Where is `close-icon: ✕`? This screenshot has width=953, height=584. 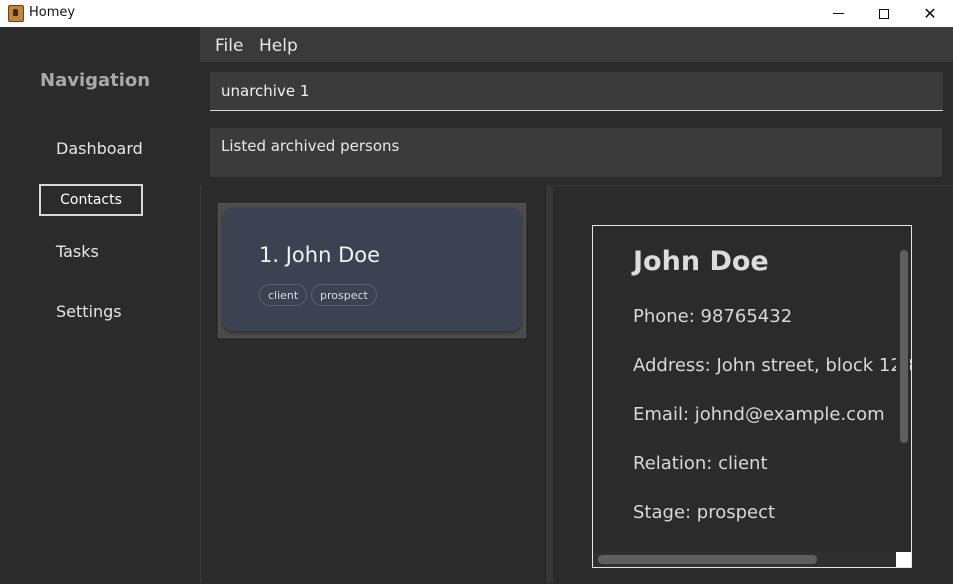 close-icon: ✕ is located at coordinates (930, 13).